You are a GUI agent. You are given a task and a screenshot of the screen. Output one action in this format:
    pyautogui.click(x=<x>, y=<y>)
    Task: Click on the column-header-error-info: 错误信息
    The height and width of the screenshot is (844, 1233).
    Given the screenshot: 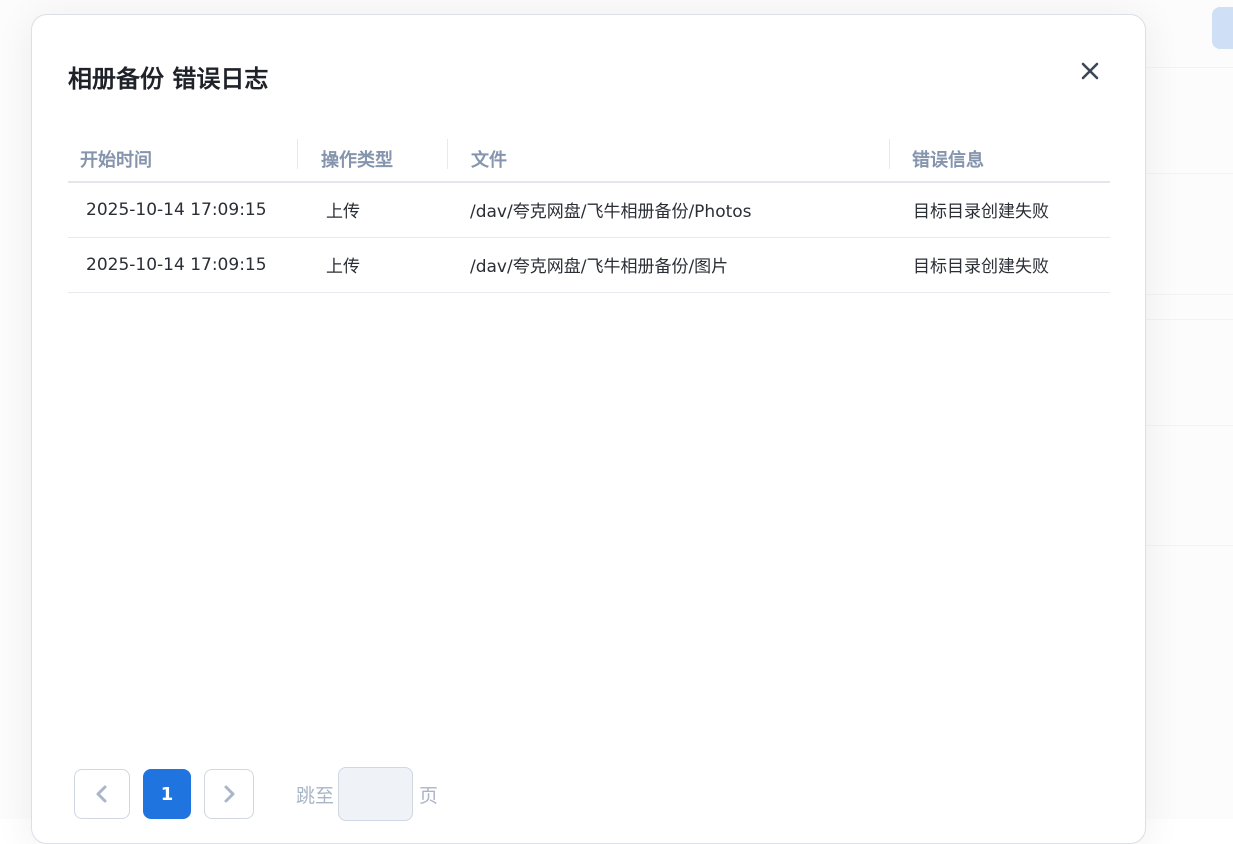 What is the action you would take?
    pyautogui.click(x=999, y=160)
    